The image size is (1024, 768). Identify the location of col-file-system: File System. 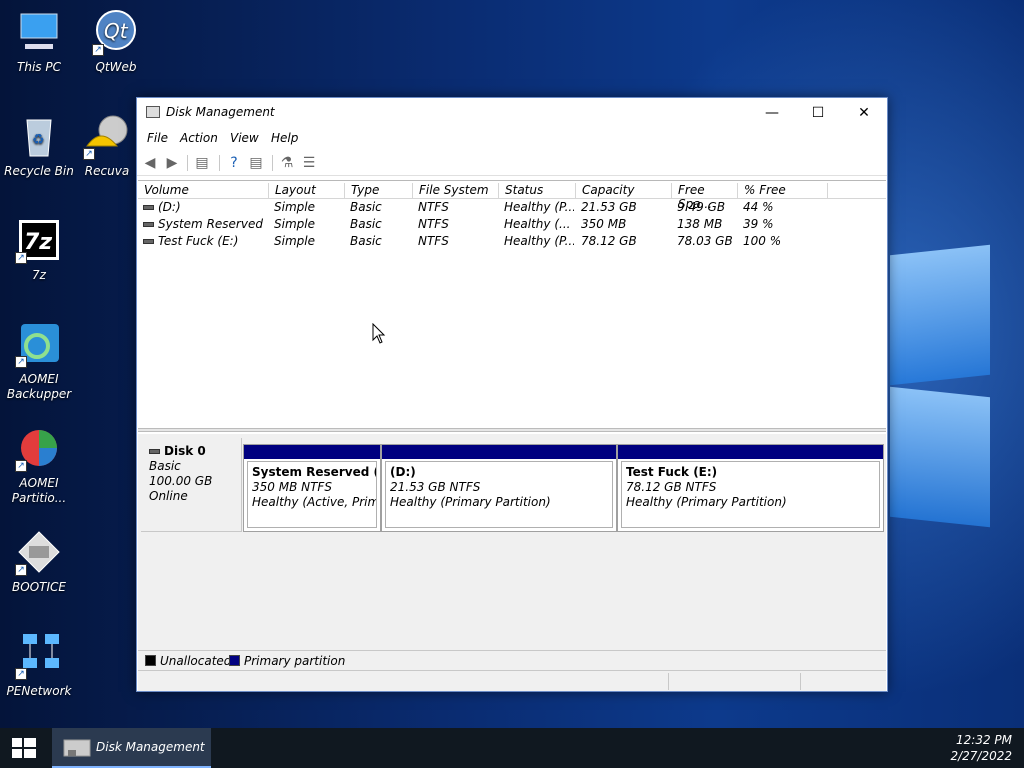
(455, 191).